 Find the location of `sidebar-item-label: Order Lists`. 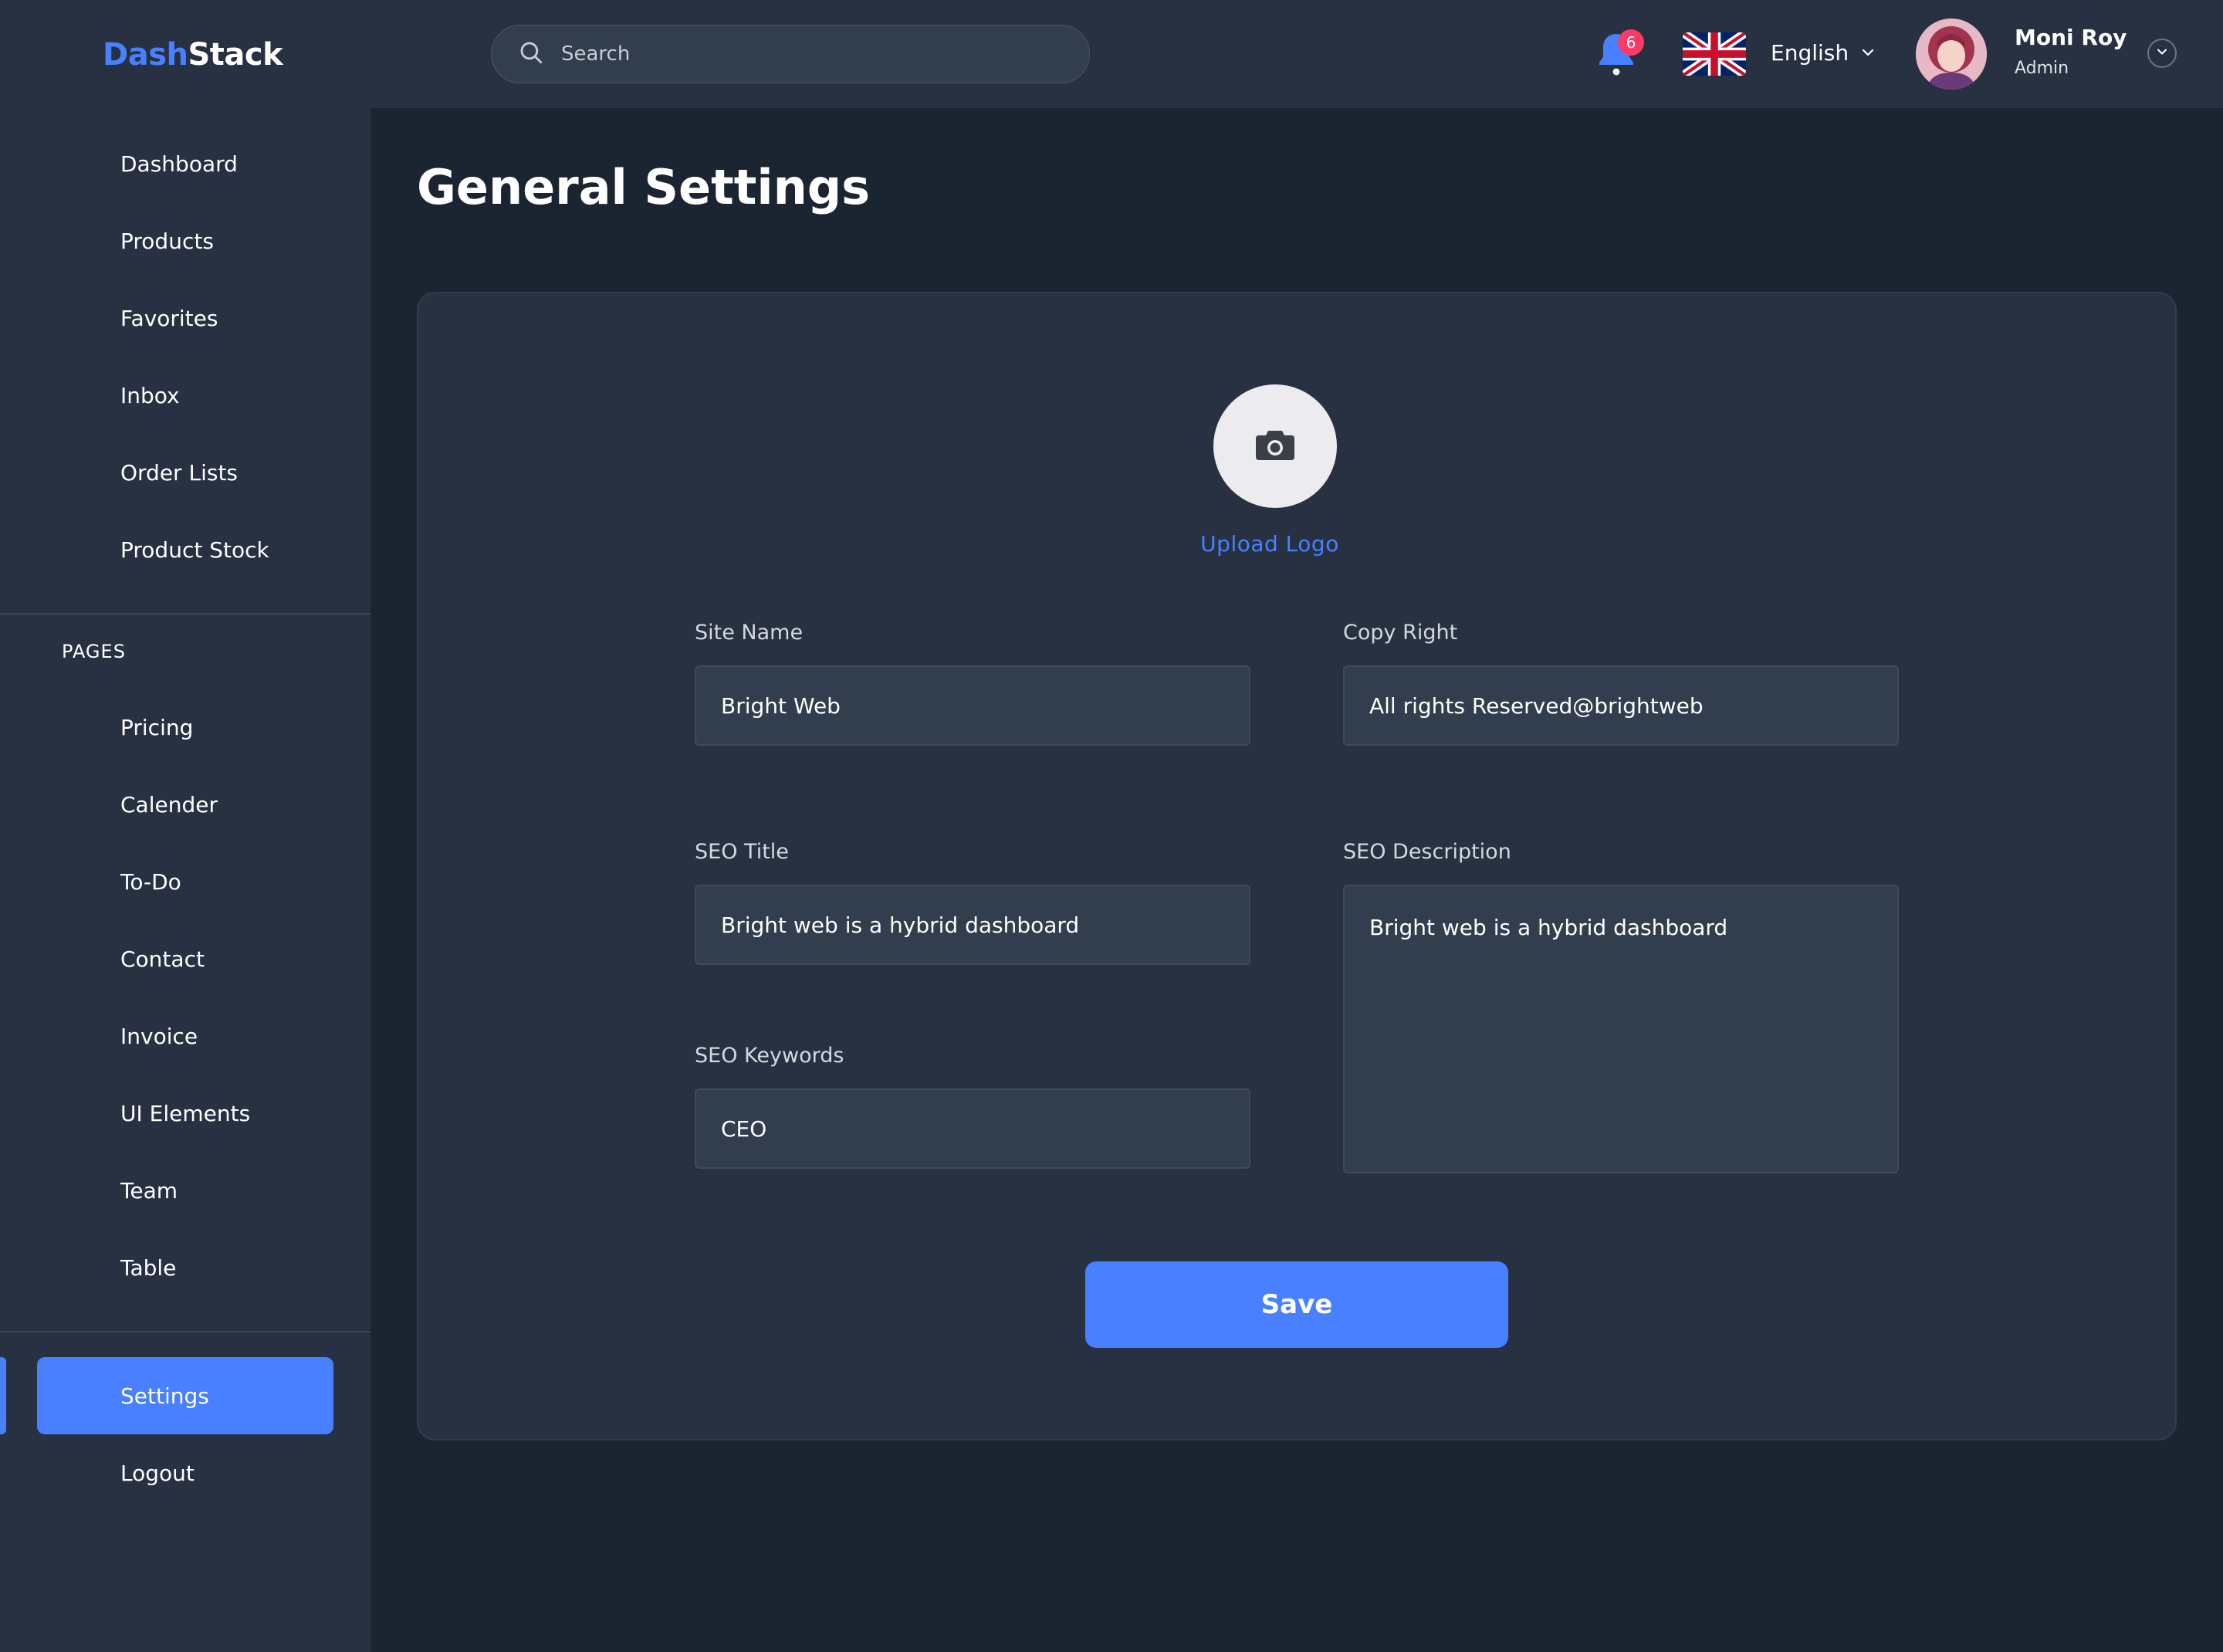

sidebar-item-label: Order Lists is located at coordinates (179, 472).